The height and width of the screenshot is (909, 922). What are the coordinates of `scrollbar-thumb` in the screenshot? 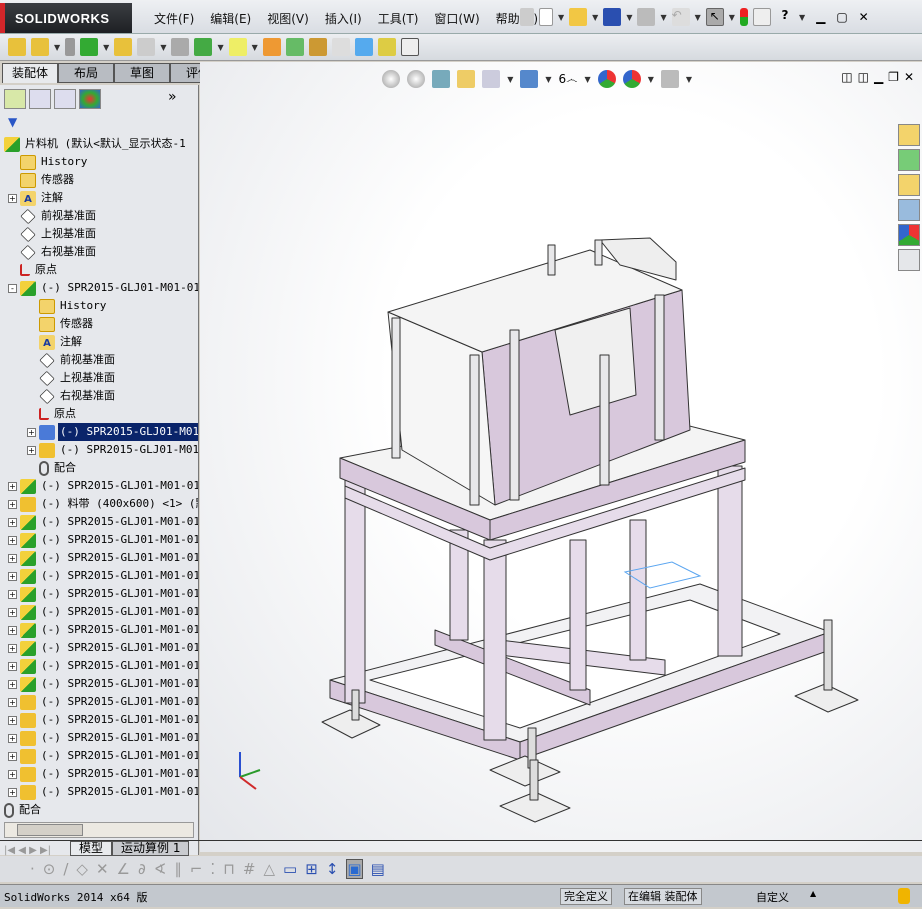 It's located at (50, 830).